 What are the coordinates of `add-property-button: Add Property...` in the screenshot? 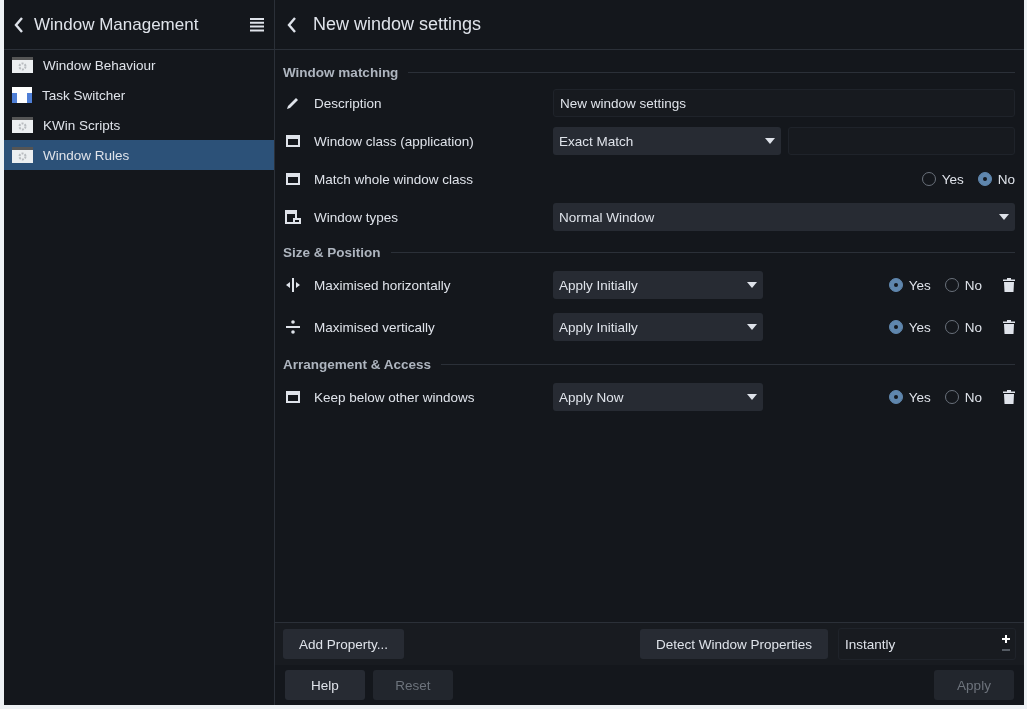 It's located at (344, 644).